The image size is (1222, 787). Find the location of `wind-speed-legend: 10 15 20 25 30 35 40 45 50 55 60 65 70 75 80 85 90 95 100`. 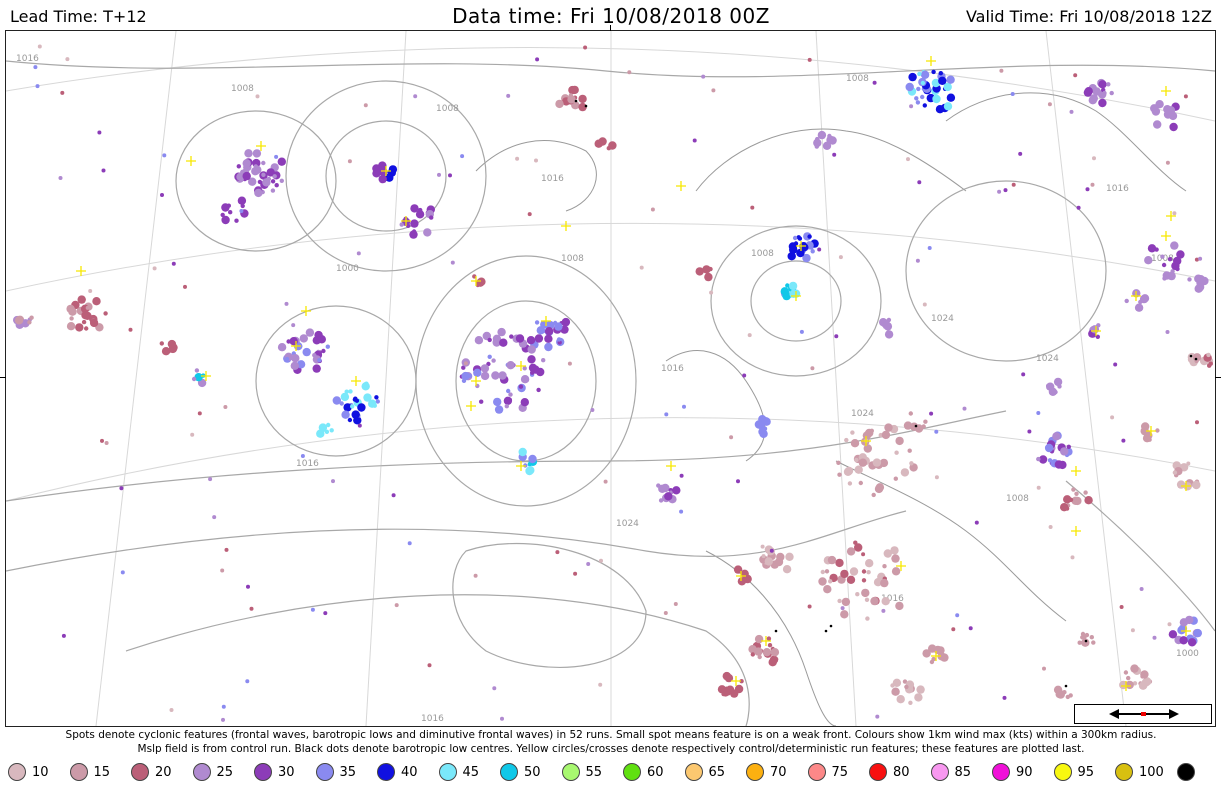

wind-speed-legend: 10 15 20 25 30 35 40 45 50 55 60 65 70 75 80 85 90 95 100 is located at coordinates (611, 772).